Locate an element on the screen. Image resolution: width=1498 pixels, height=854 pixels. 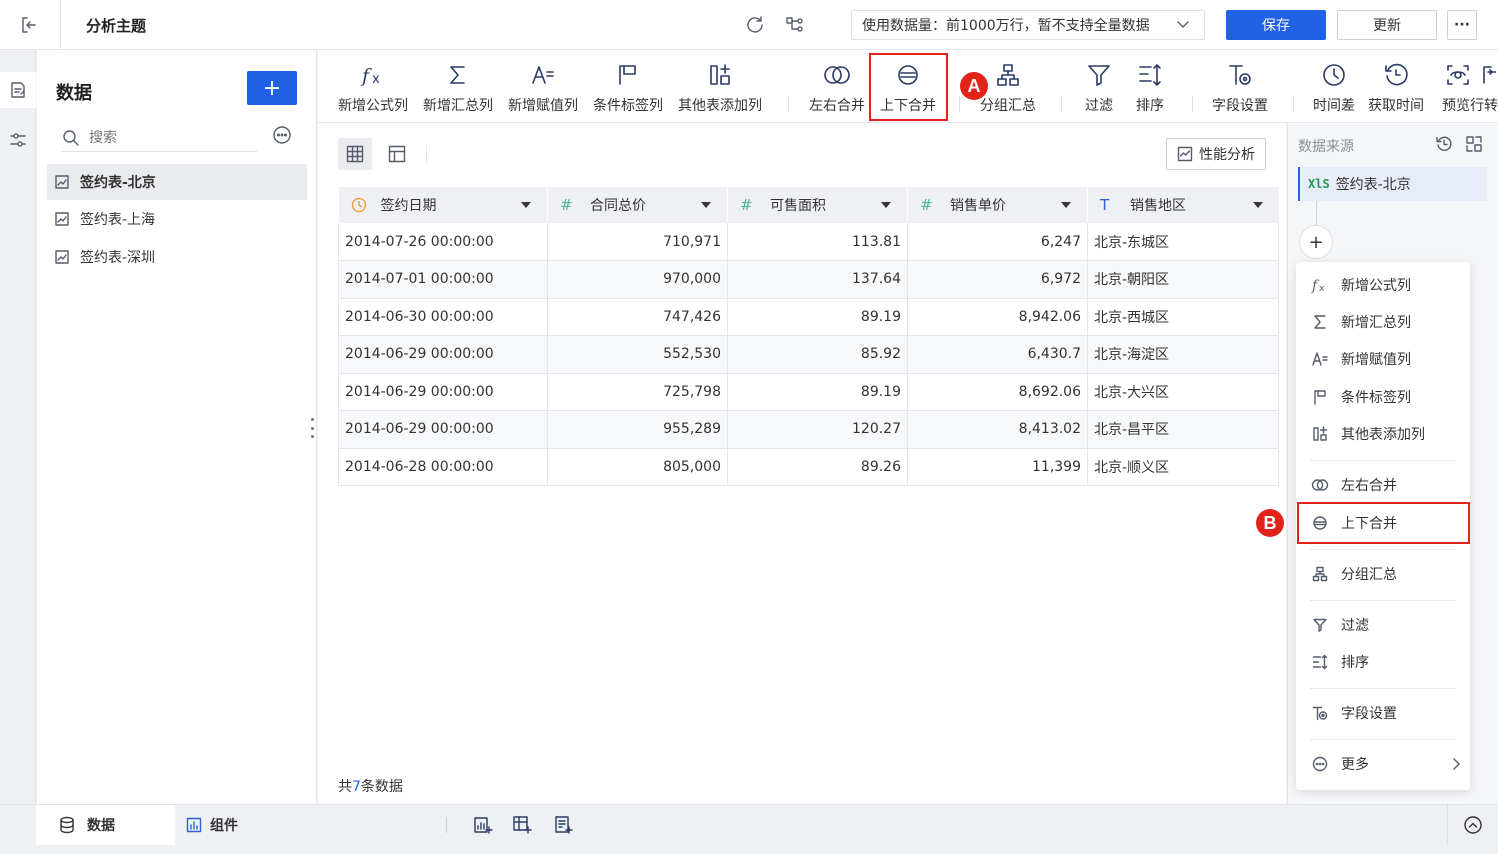
menu-item-summary-column: 新增汇总列 is located at coordinates (1383, 322).